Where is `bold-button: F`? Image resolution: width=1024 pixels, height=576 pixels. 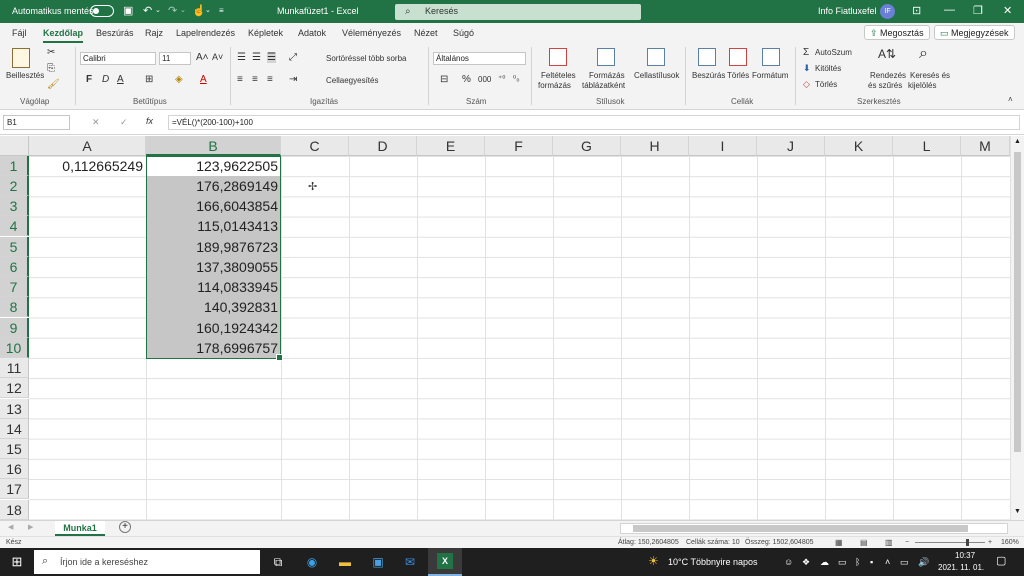 bold-button: F is located at coordinates (89, 79).